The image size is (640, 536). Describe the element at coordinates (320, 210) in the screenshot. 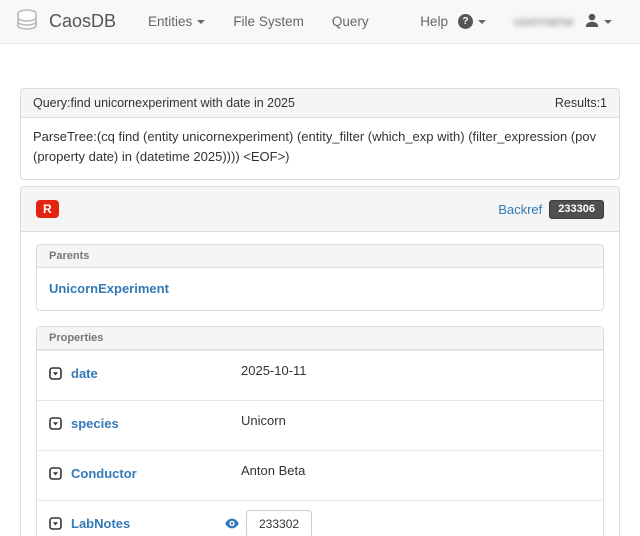

I see `entity-panel-header: R Backref 233306` at that location.